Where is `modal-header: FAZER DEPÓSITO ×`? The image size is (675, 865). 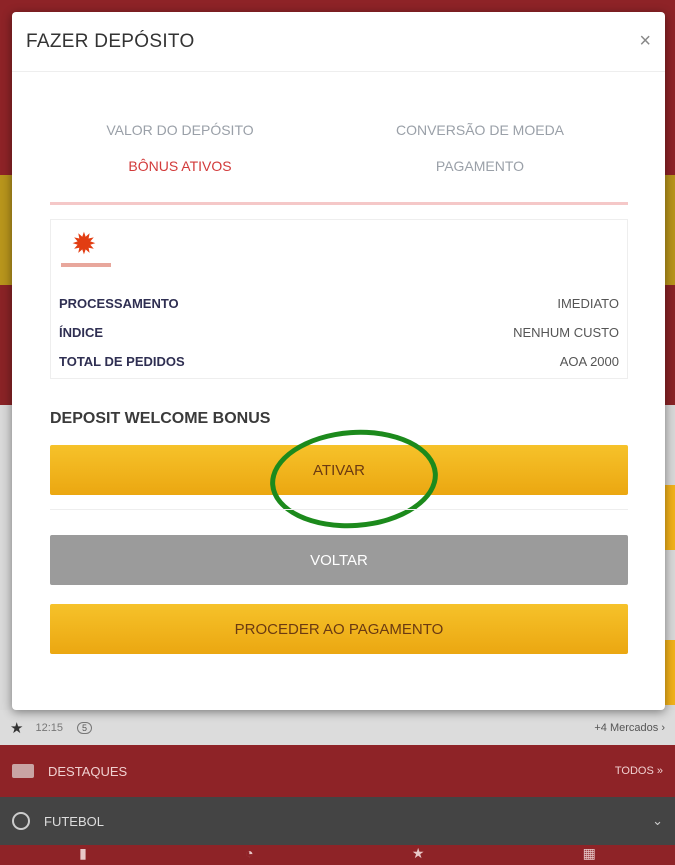 modal-header: FAZER DEPÓSITO × is located at coordinates (338, 42).